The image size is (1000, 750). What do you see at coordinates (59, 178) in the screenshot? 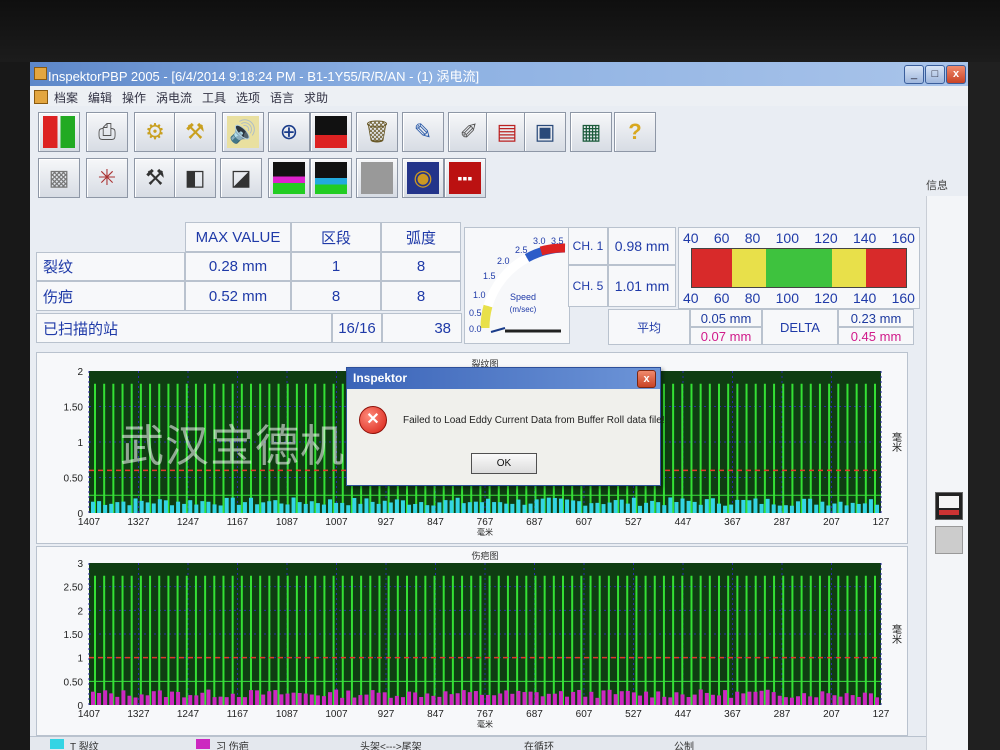
I see `grid-button: ▩` at bounding box center [59, 178].